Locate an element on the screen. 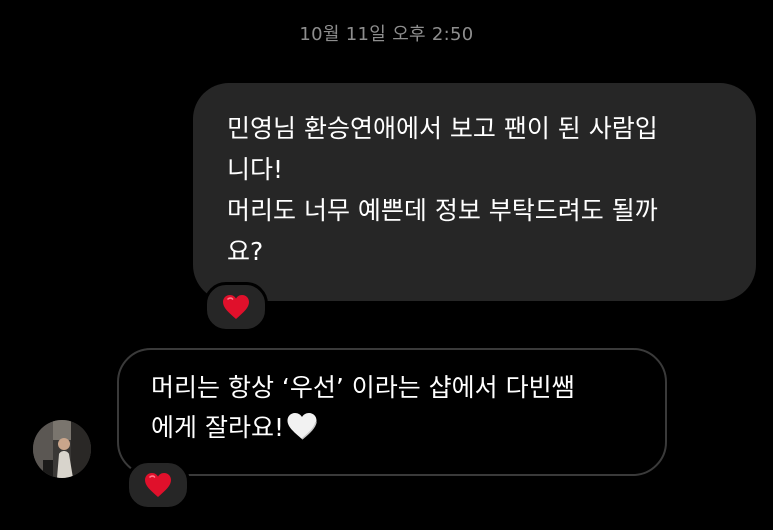  outgoing-message-line: 머리도 너무 예쁜데 정보 부탁드려도 될까 is located at coordinates (442, 210).